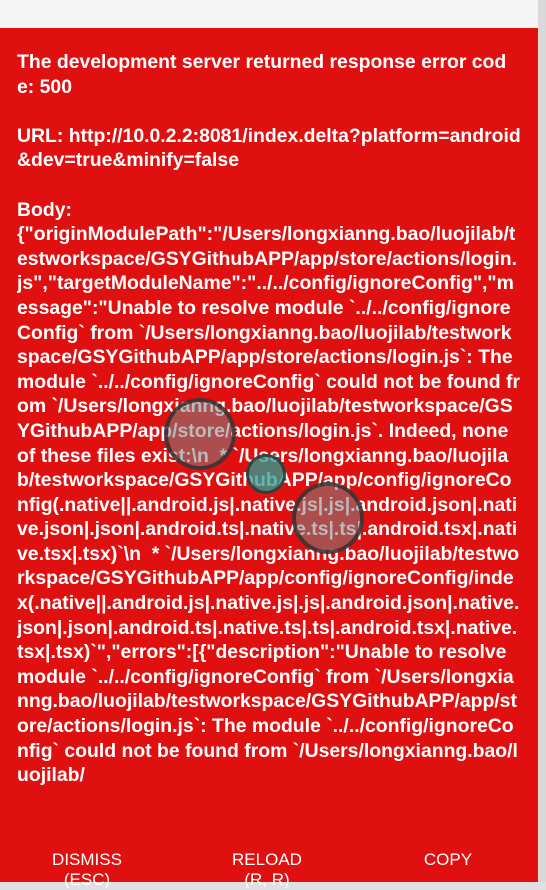 Image resolution: width=546 pixels, height=890 pixels. What do you see at coordinates (448, 860) in the screenshot?
I see `copy-button: COPY` at bounding box center [448, 860].